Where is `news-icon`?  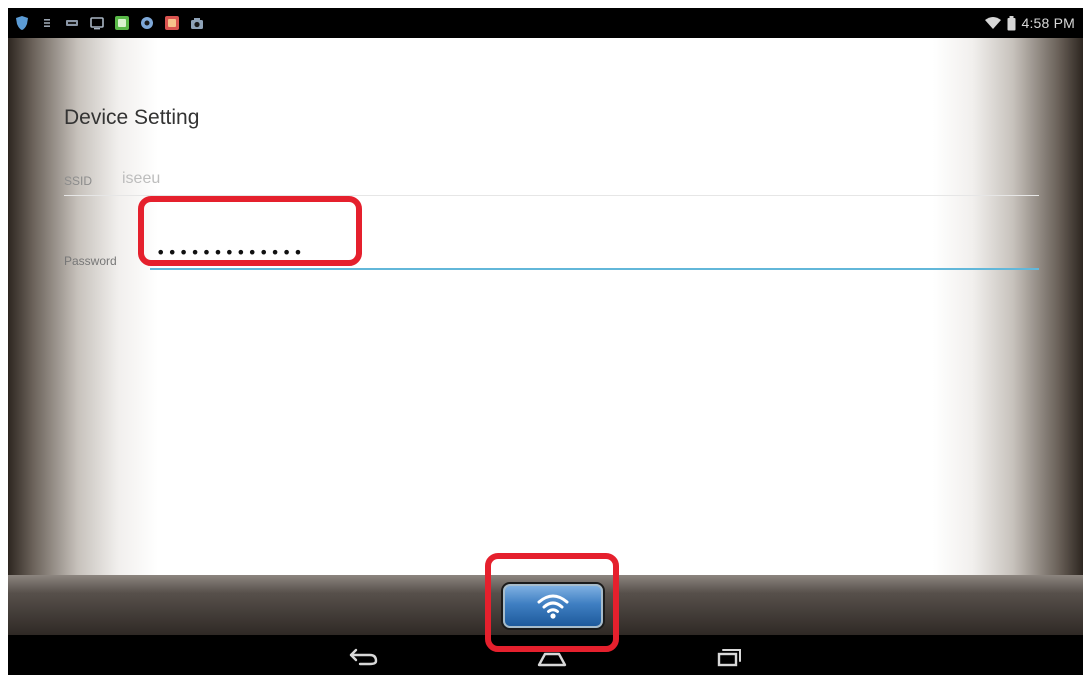
news-icon is located at coordinates (72, 23).